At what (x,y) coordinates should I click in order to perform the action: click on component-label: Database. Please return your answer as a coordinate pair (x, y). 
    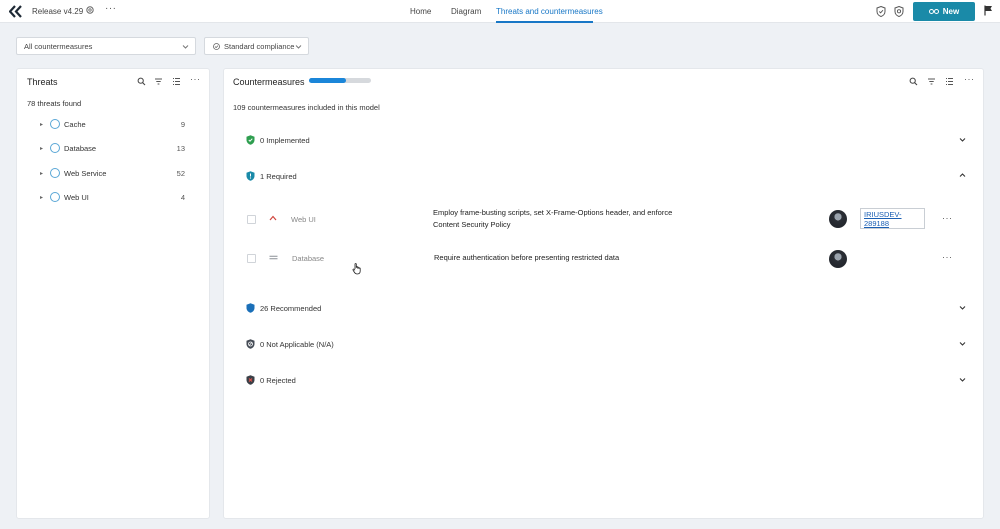
    Looking at the image, I should click on (308, 258).